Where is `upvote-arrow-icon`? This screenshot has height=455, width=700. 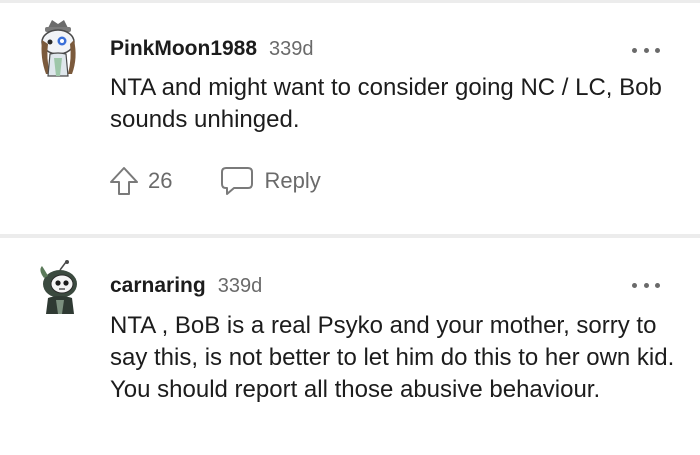
upvote-arrow-icon is located at coordinates (124, 181).